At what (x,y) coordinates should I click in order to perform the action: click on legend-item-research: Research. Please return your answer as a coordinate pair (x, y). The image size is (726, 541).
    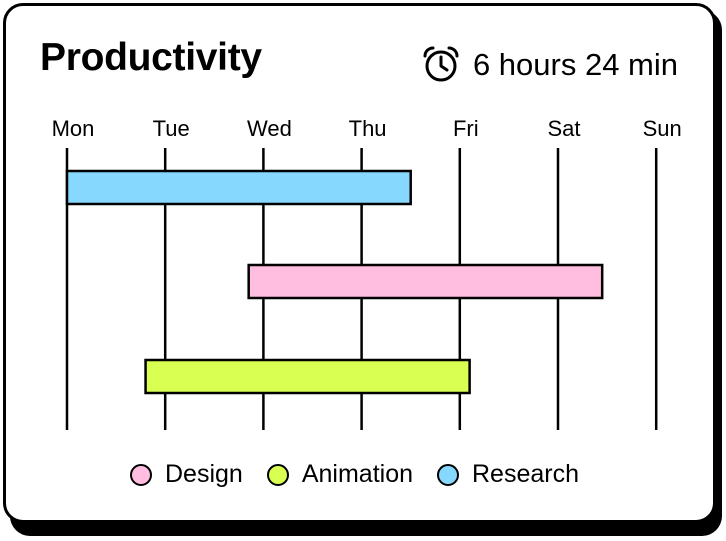
    Looking at the image, I should click on (508, 474).